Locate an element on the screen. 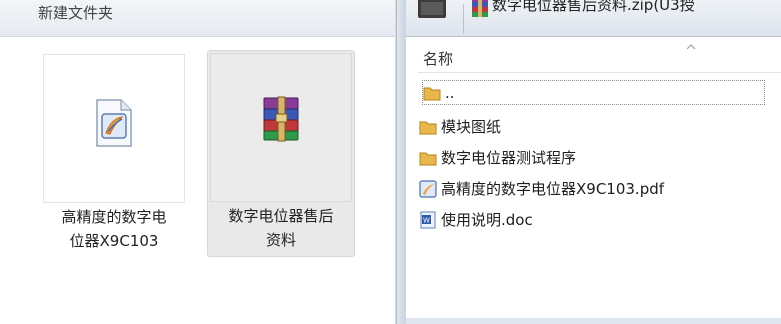  file-label-line: 数字电位器售后 is located at coordinates (281, 216).